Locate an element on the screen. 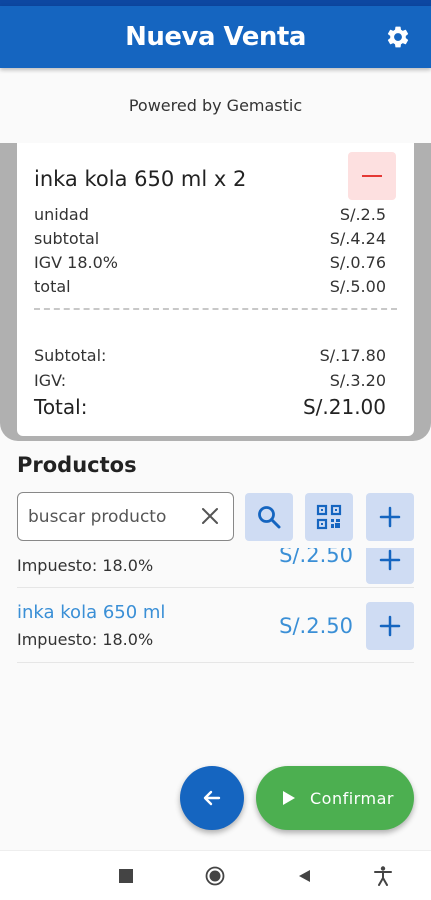  remove-item-button is located at coordinates (372, 176).